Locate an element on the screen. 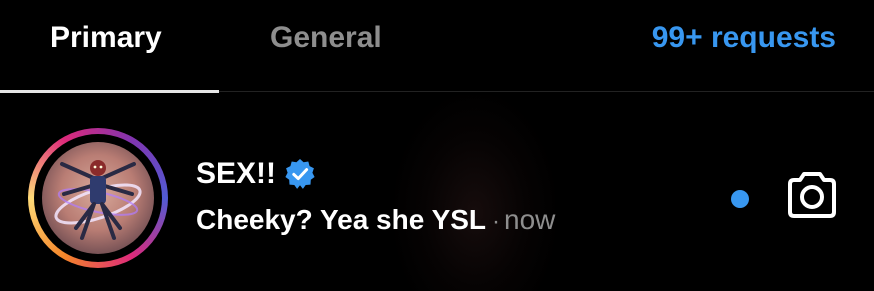 The image size is (874, 291). camera-icon is located at coordinates (812, 195).